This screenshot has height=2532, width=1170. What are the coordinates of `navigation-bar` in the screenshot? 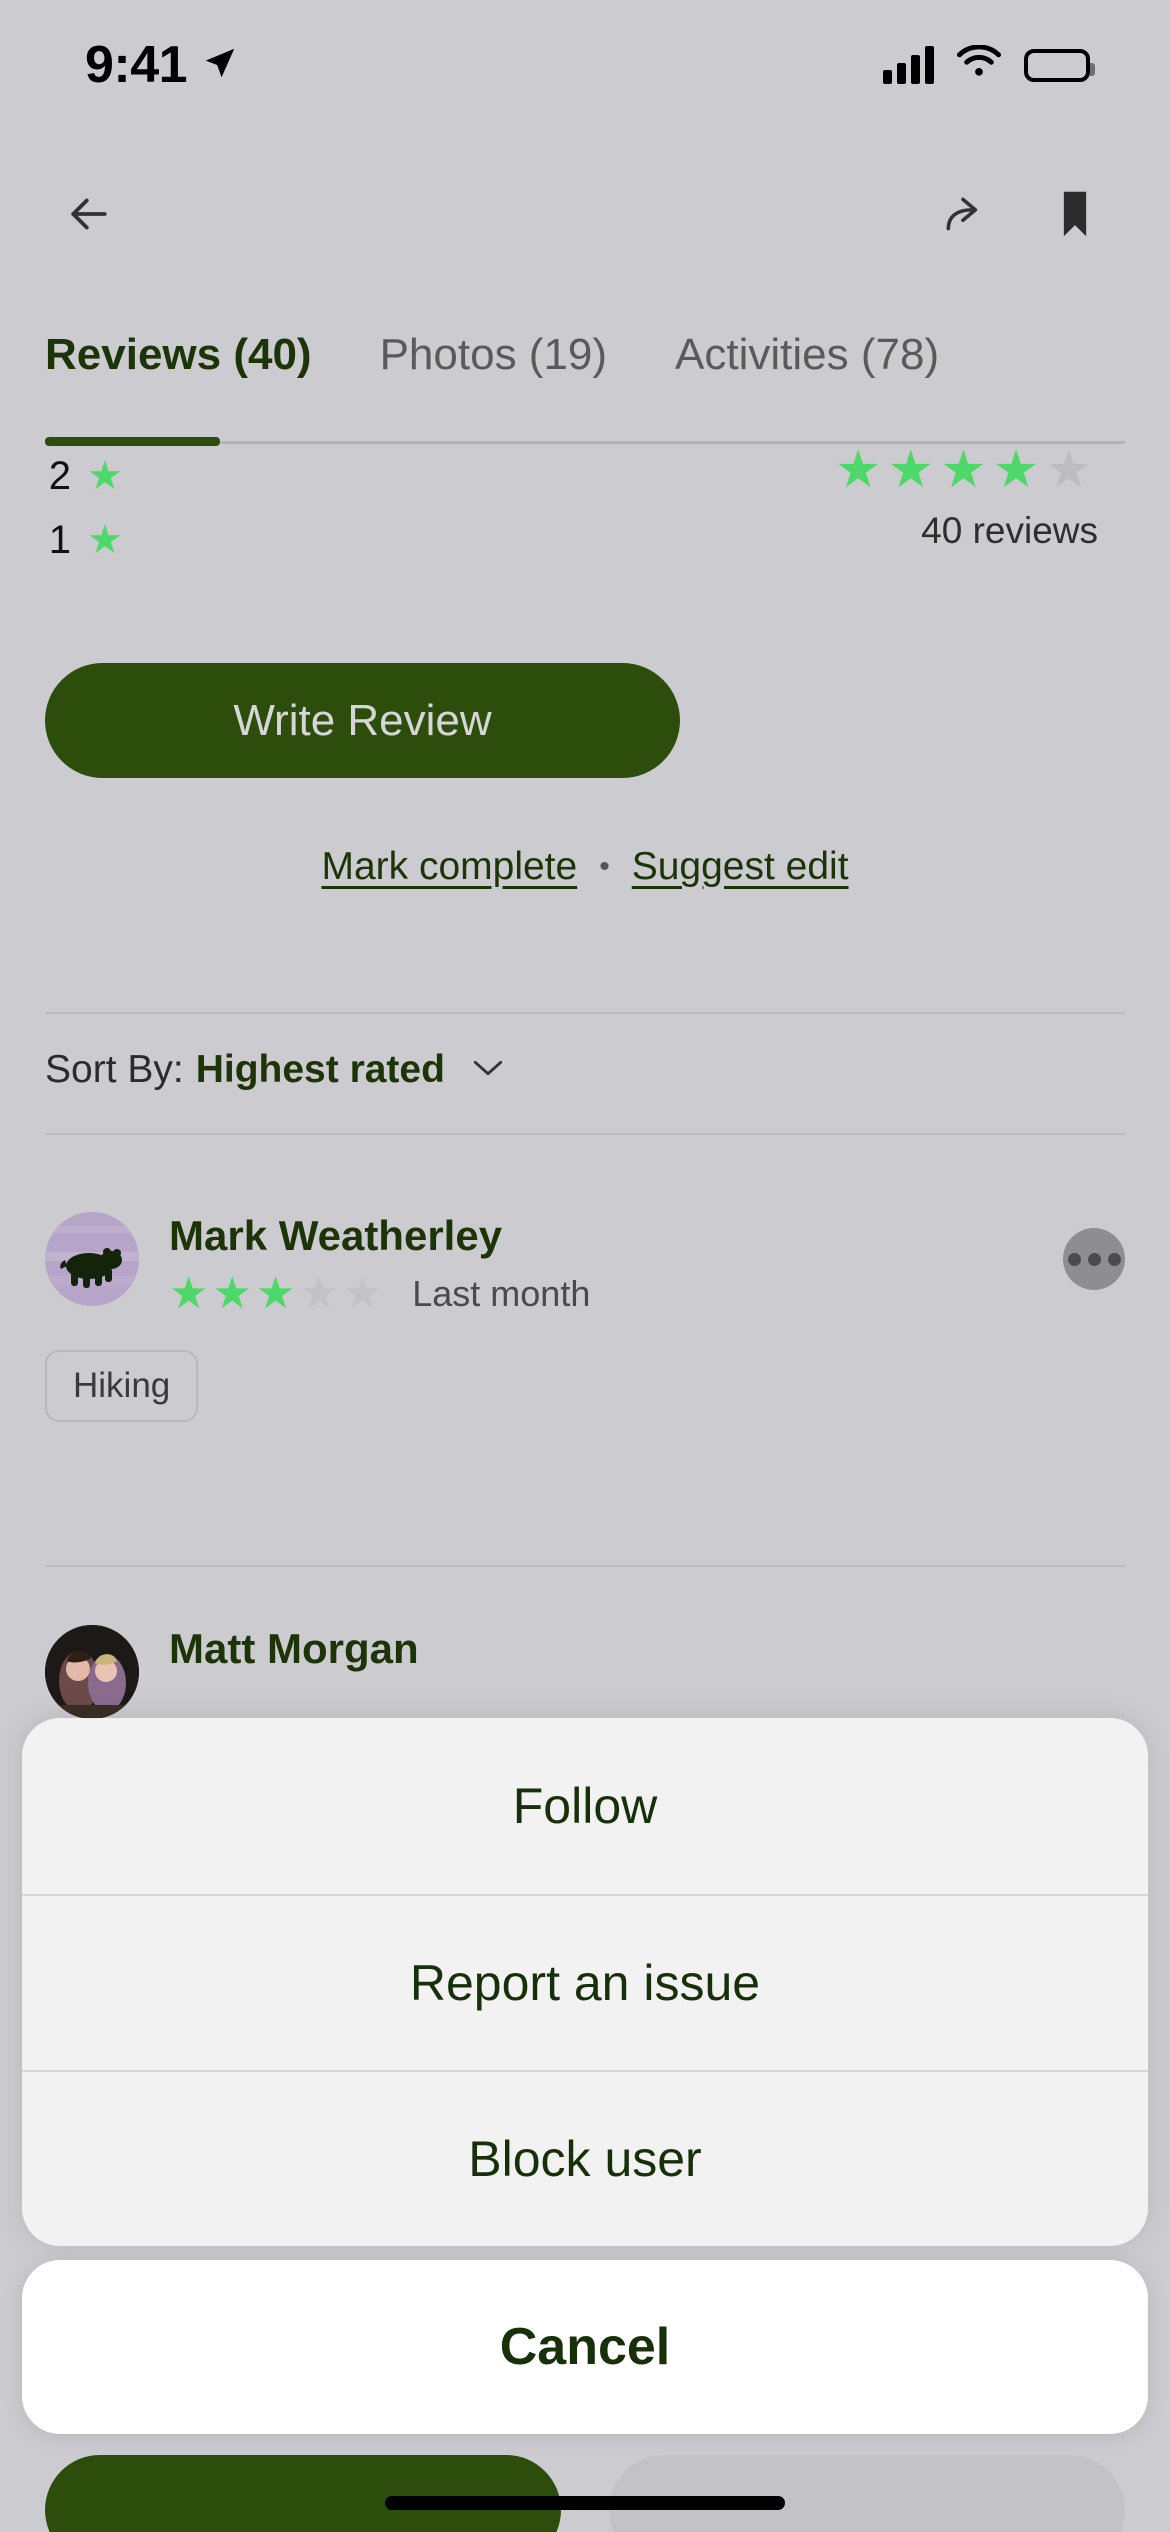 It's located at (585, 215).